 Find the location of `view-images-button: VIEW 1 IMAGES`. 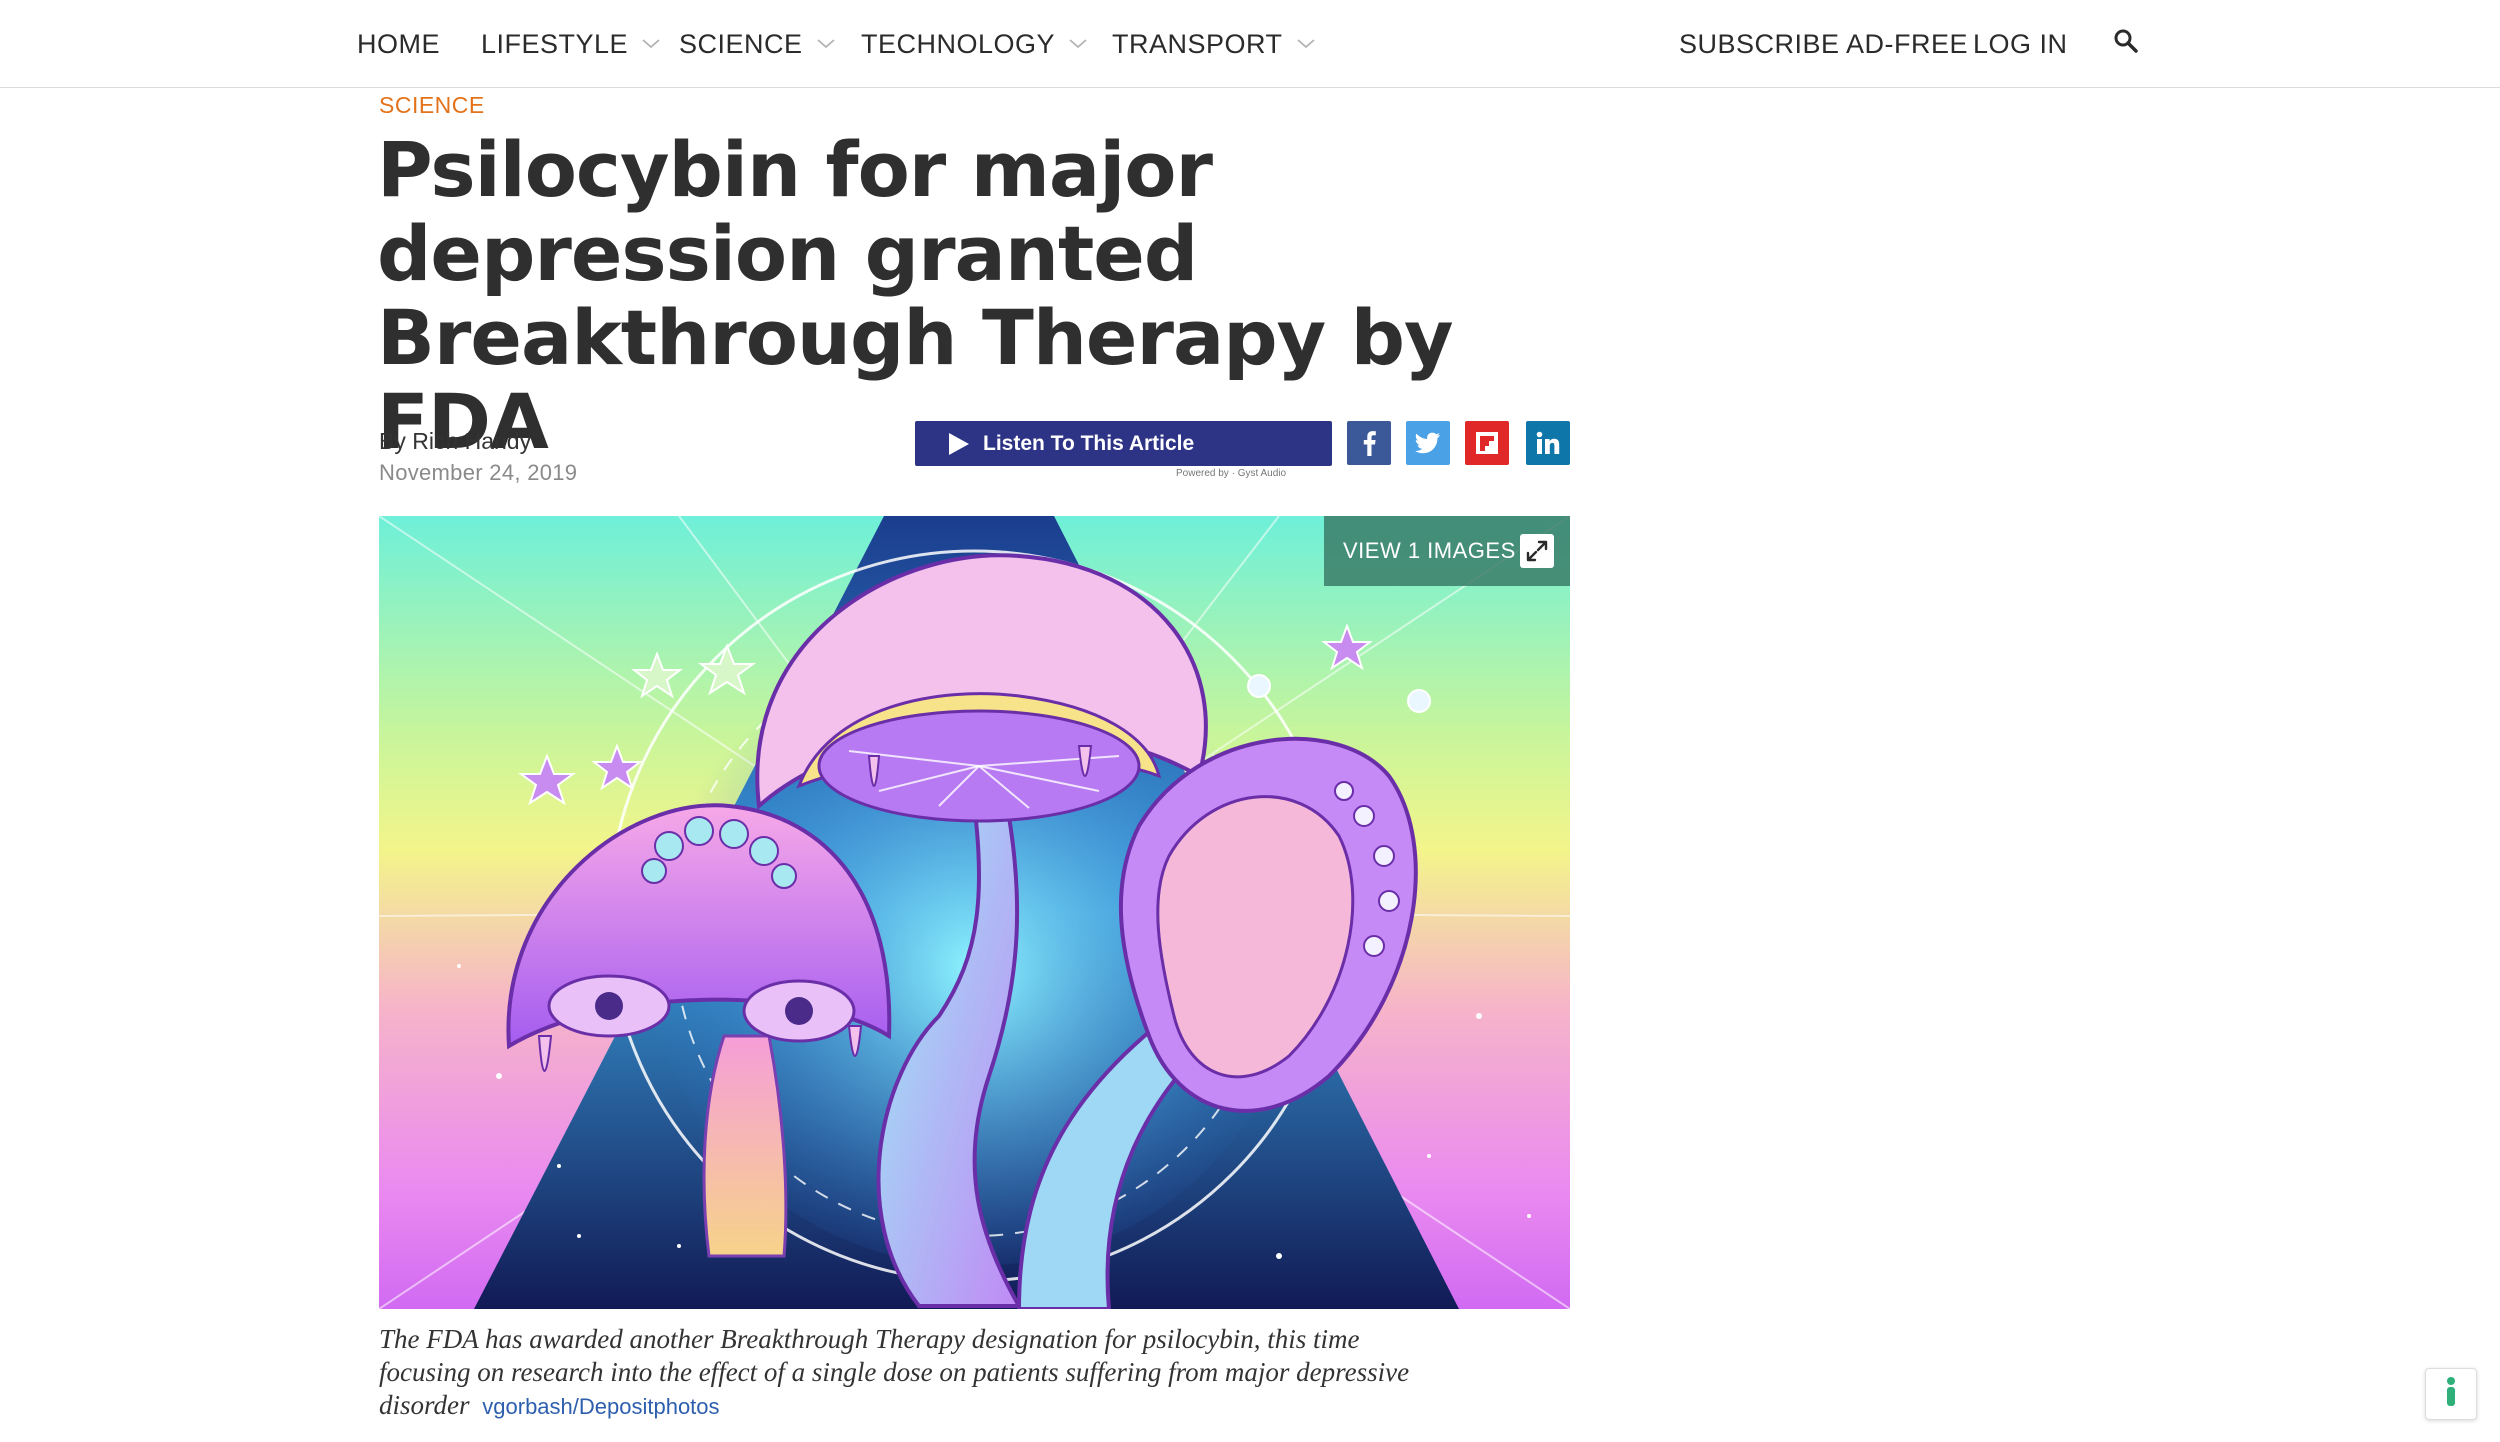

view-images-button: VIEW 1 IMAGES is located at coordinates (1447, 551).